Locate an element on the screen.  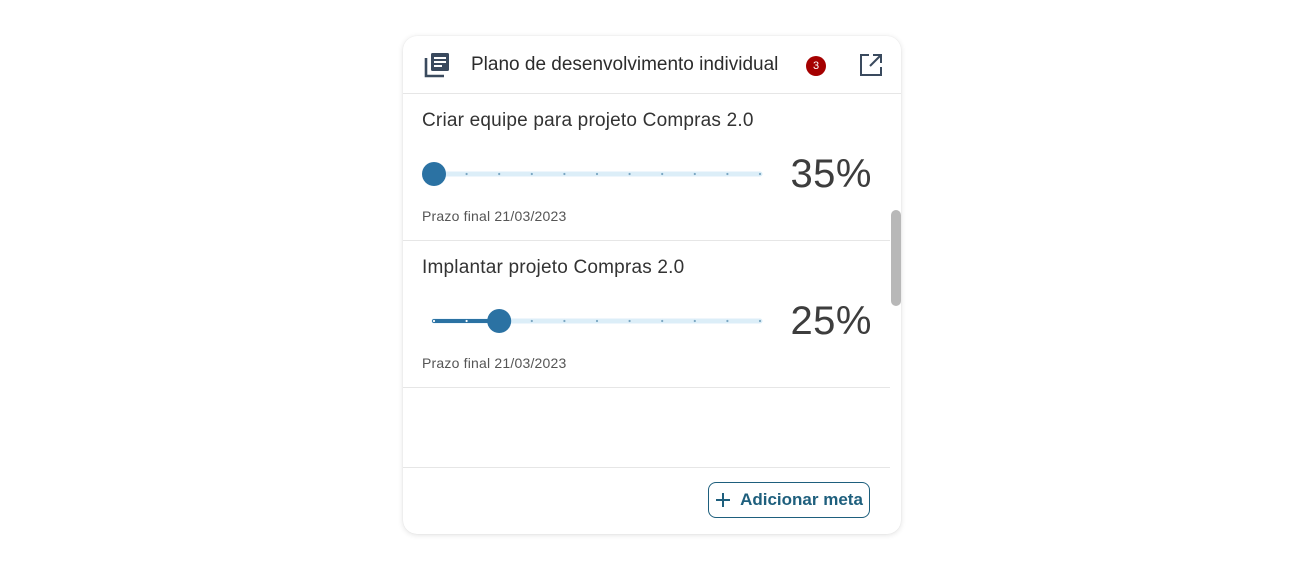
book-stack-icon is located at coordinates (436, 65).